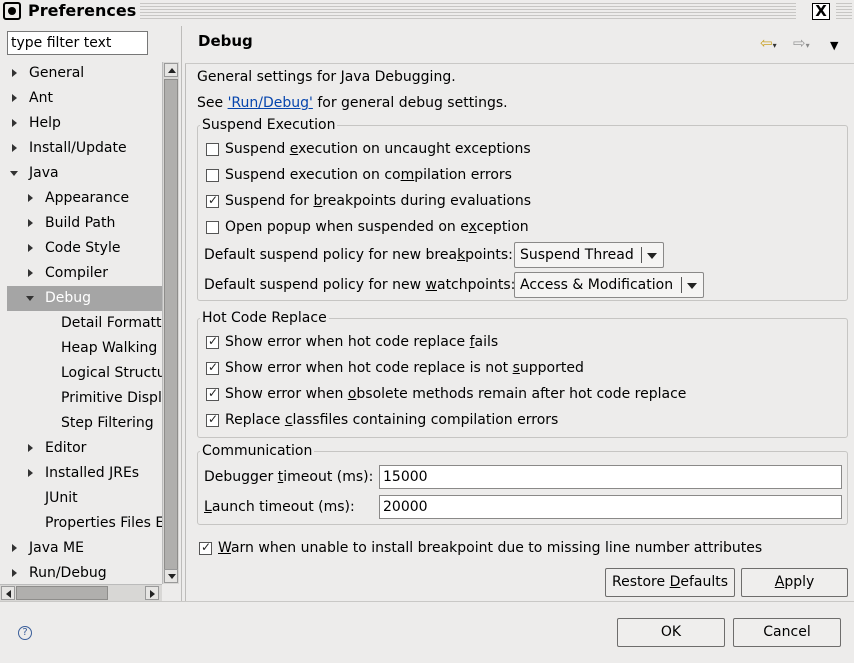 This screenshot has height=663, width=854. Describe the element at coordinates (84, 323) in the screenshot. I see `tree-item: Detail Formatte` at that location.